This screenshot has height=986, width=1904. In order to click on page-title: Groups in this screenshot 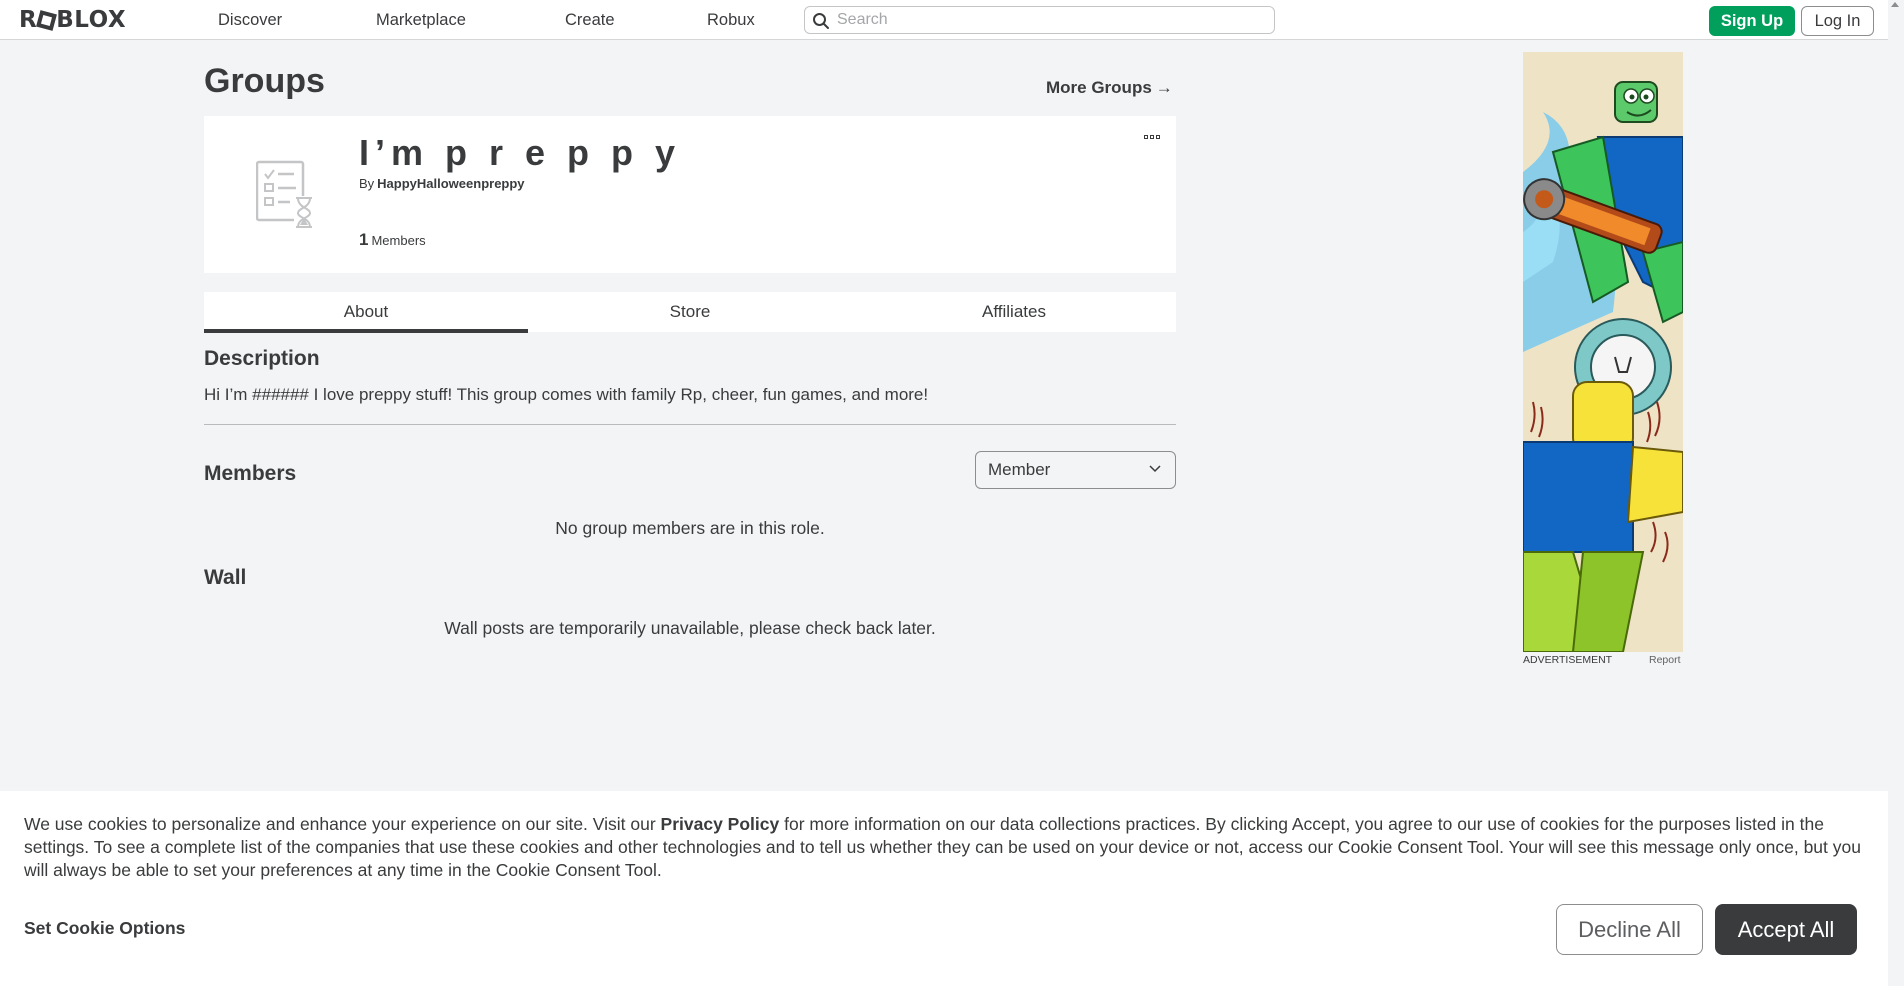, I will do `click(264, 81)`.